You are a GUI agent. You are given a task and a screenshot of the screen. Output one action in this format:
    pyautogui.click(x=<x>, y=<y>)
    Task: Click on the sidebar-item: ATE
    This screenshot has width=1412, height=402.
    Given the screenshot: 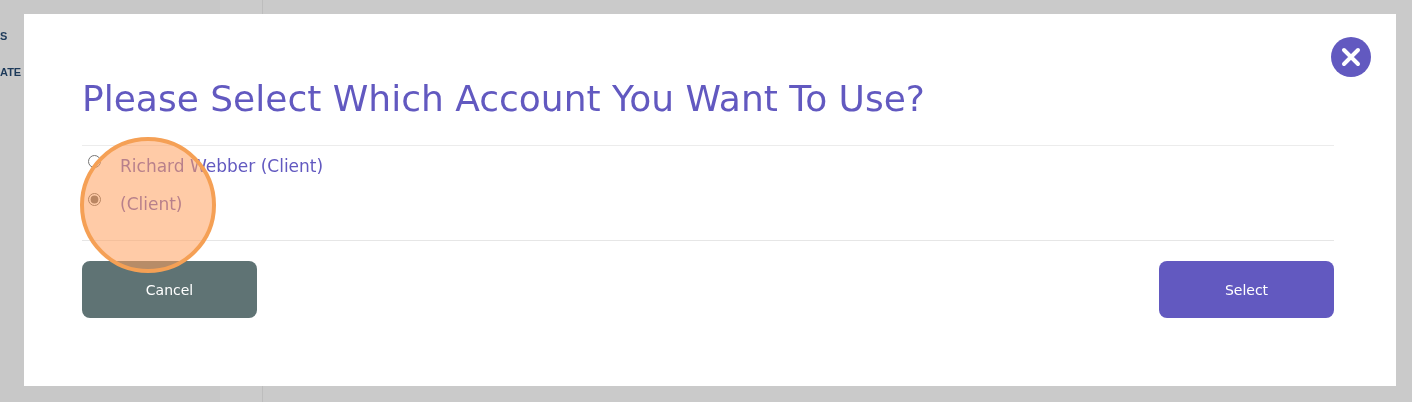 What is the action you would take?
    pyautogui.click(x=11, y=72)
    